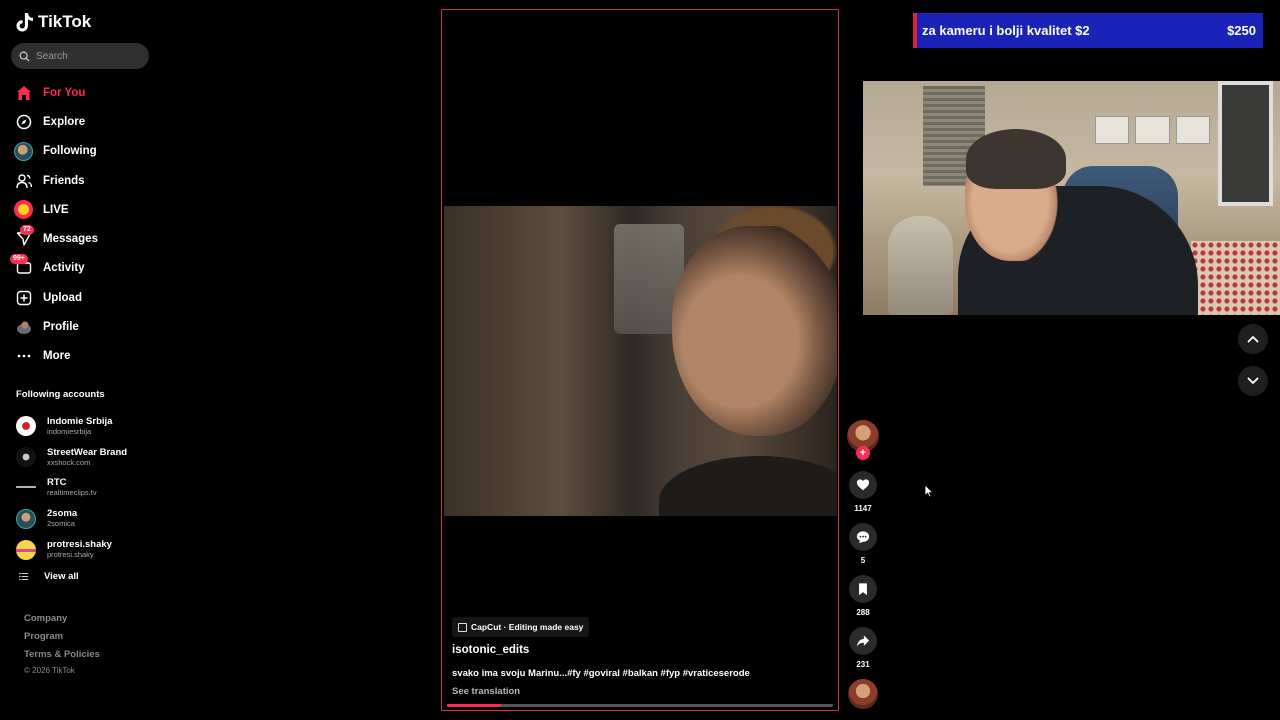 Image resolution: width=1280 pixels, height=720 pixels. I want to click on messages-icon: 72, so click(24, 236).